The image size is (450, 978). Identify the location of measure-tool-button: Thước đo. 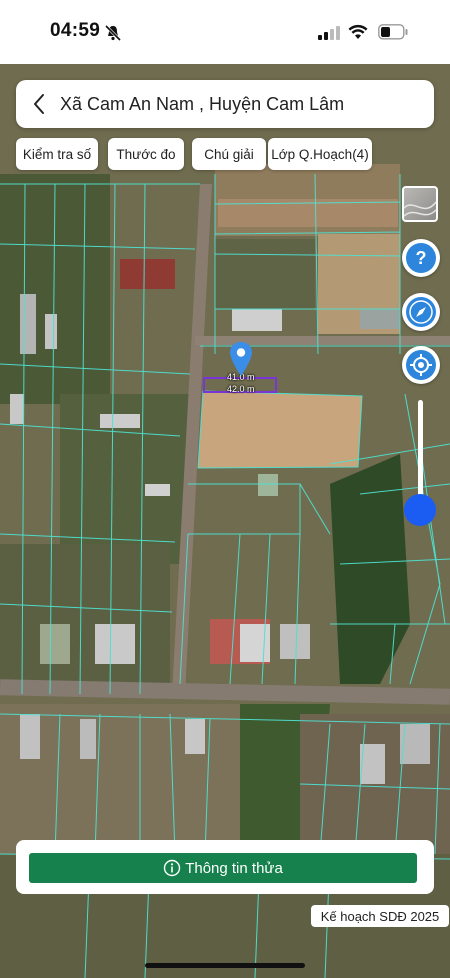
(146, 154).